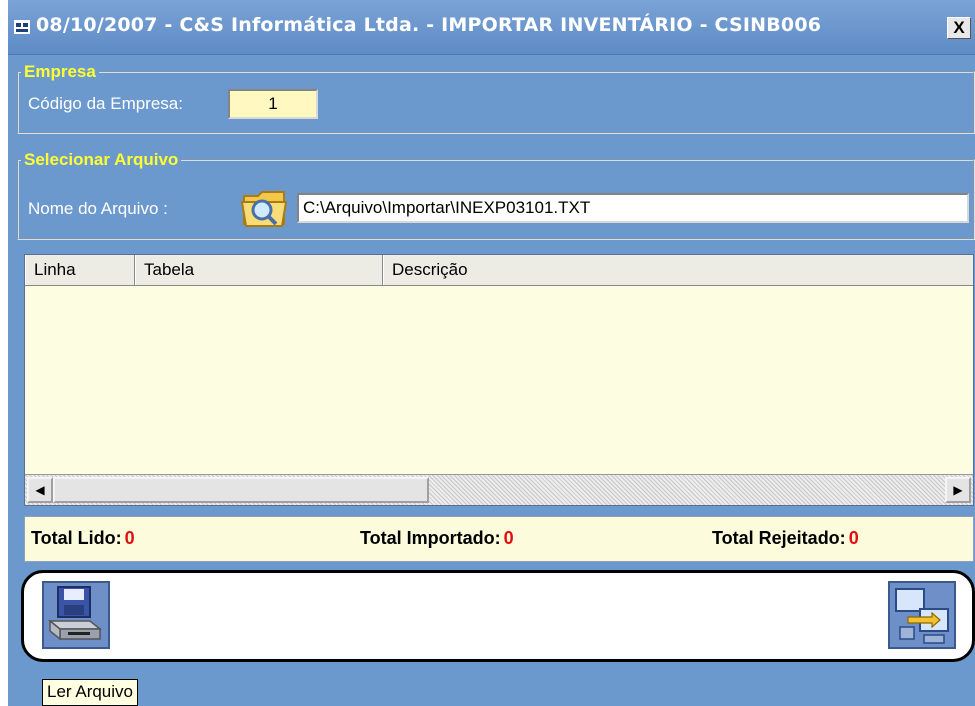 The height and width of the screenshot is (706, 975). Describe the element at coordinates (633, 208) in the screenshot. I see `file-path-input: C:\Arquivo\Importar\INEXP03101.TXT` at that location.